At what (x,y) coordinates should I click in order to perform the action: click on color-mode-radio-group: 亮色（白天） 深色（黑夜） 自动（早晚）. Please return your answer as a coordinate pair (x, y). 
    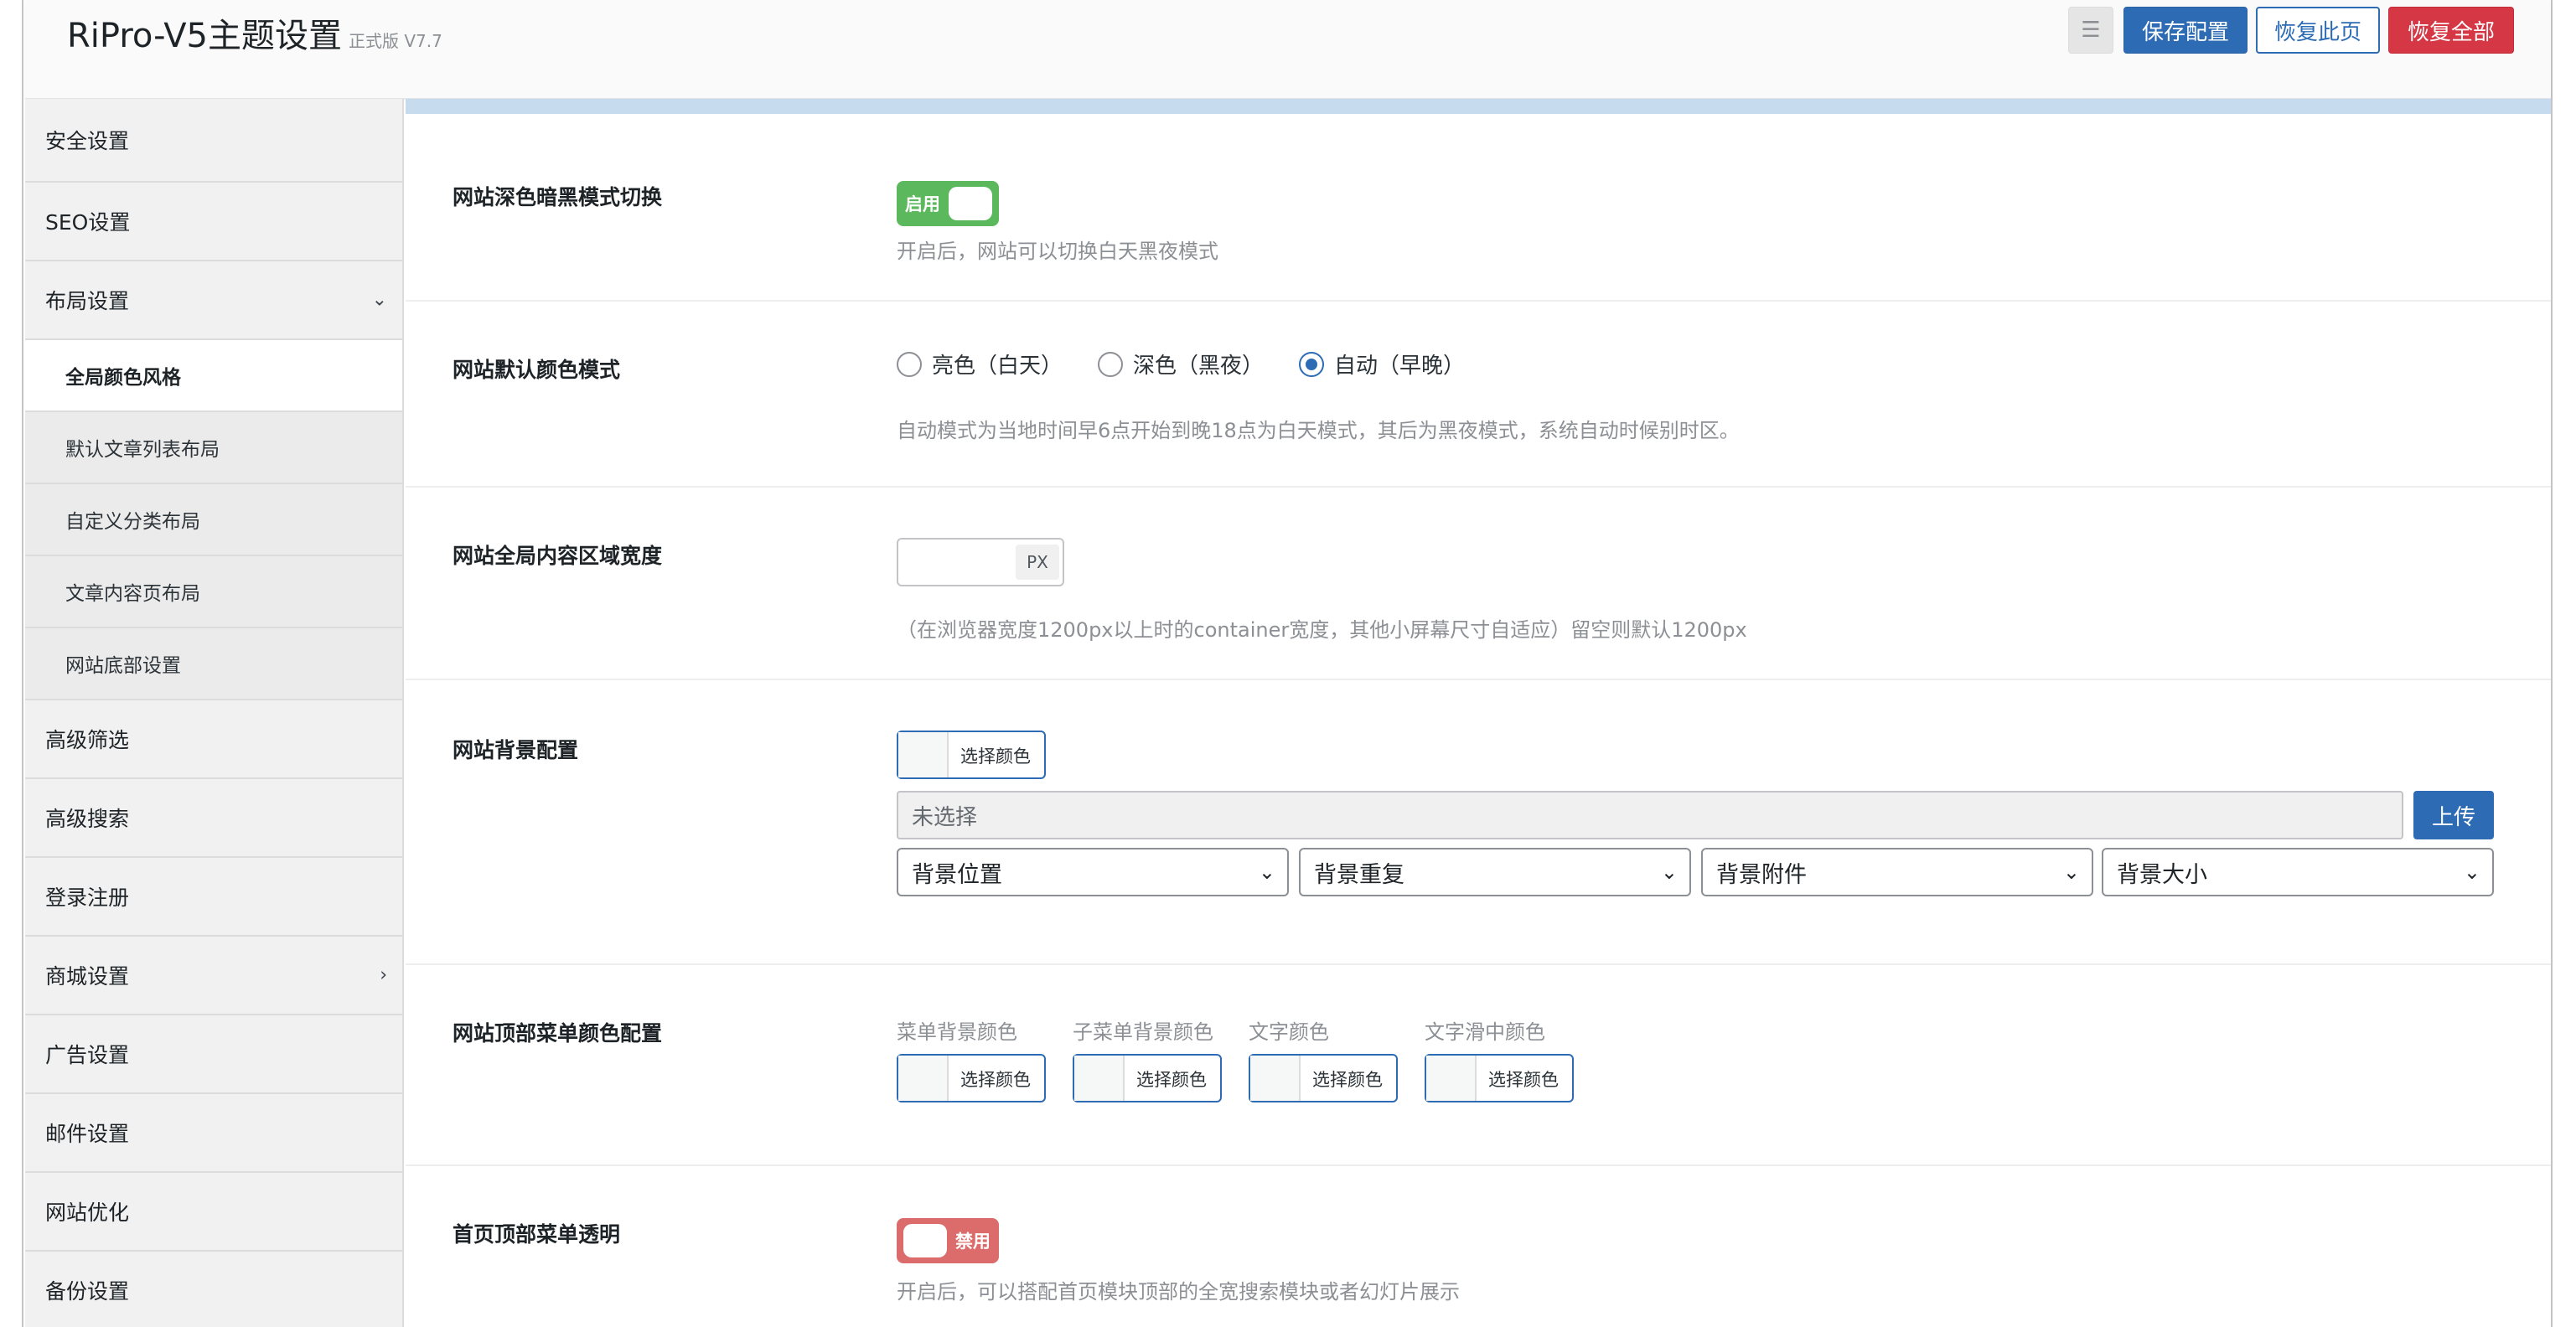
    Looking at the image, I should click on (1198, 364).